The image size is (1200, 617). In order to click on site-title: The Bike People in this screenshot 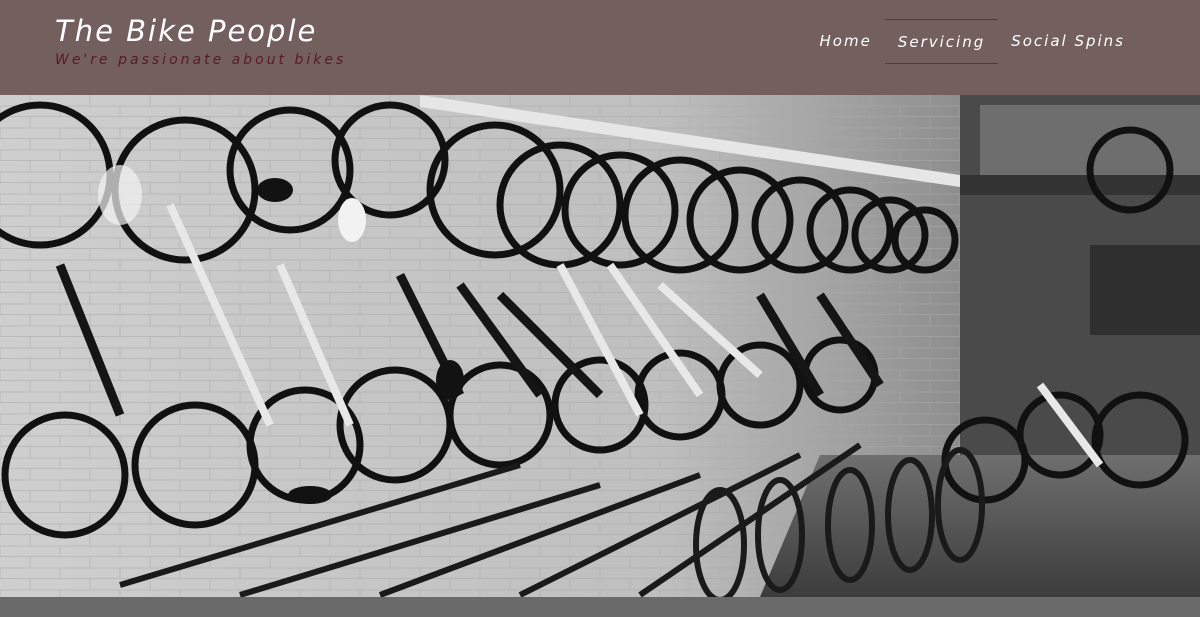, I will do `click(200, 31)`.